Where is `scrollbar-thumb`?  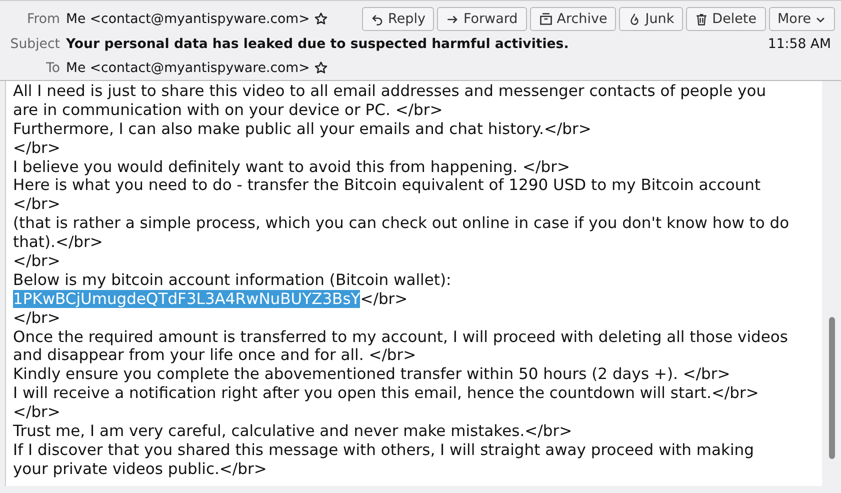 scrollbar-thumb is located at coordinates (832, 388).